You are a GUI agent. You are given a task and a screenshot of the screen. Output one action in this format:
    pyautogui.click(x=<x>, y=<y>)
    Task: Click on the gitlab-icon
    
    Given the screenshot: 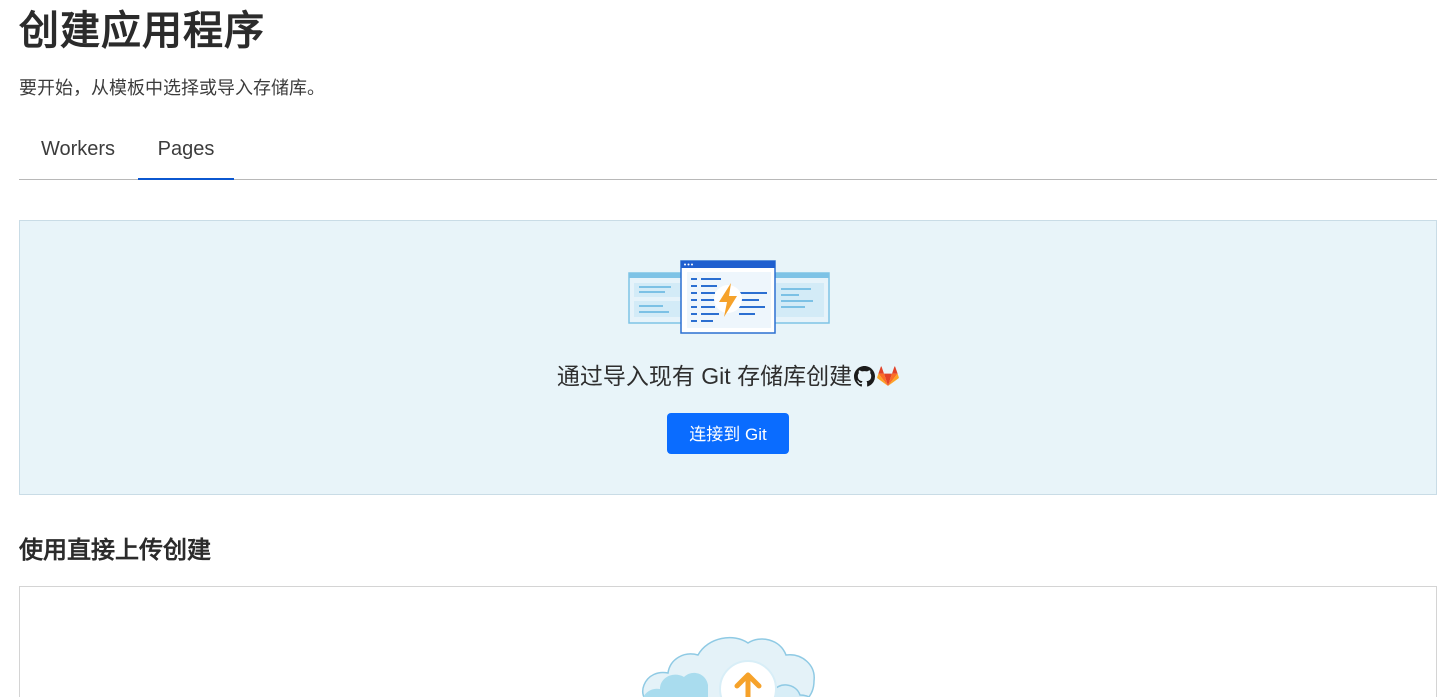 What is the action you would take?
    pyautogui.click(x=888, y=376)
    